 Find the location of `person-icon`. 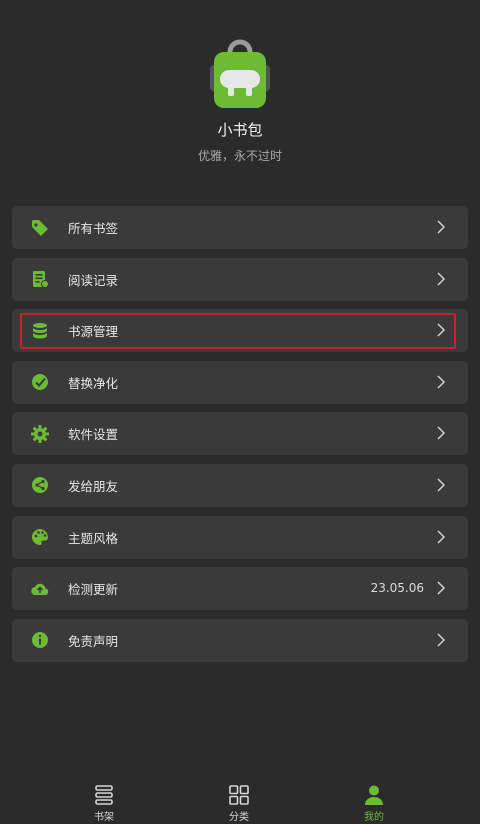

person-icon is located at coordinates (374, 795).